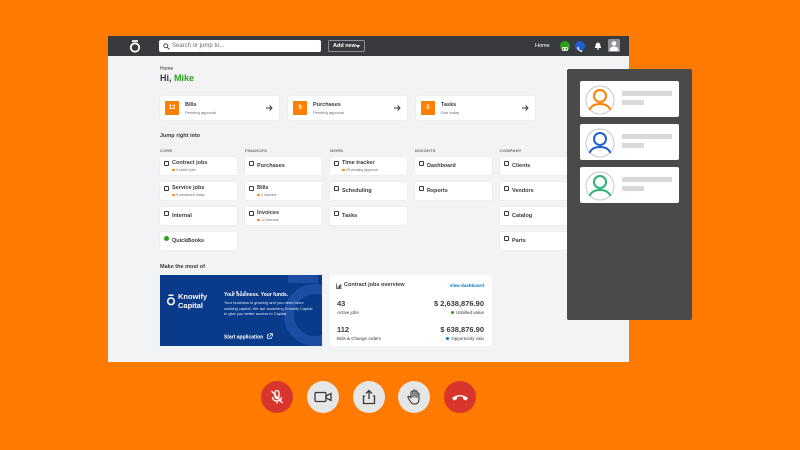  What do you see at coordinates (538, 216) in the screenshot?
I see `shortcut-catalog: Catalog` at bounding box center [538, 216].